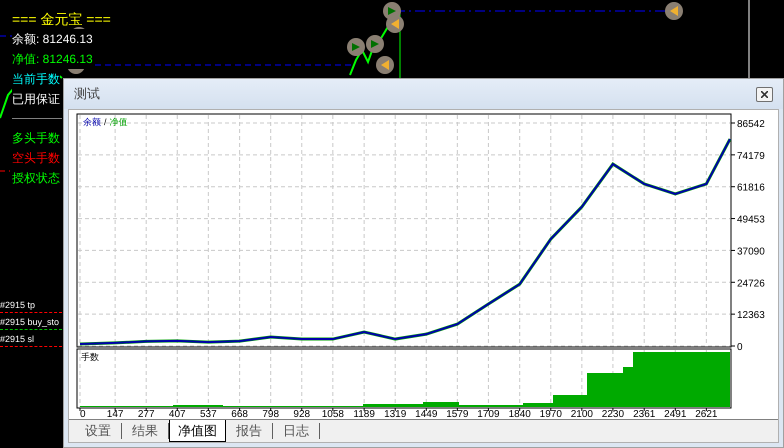  What do you see at coordinates (61, 19) in the screenshot?
I see `indicator-title: === 金元宝 ===` at bounding box center [61, 19].